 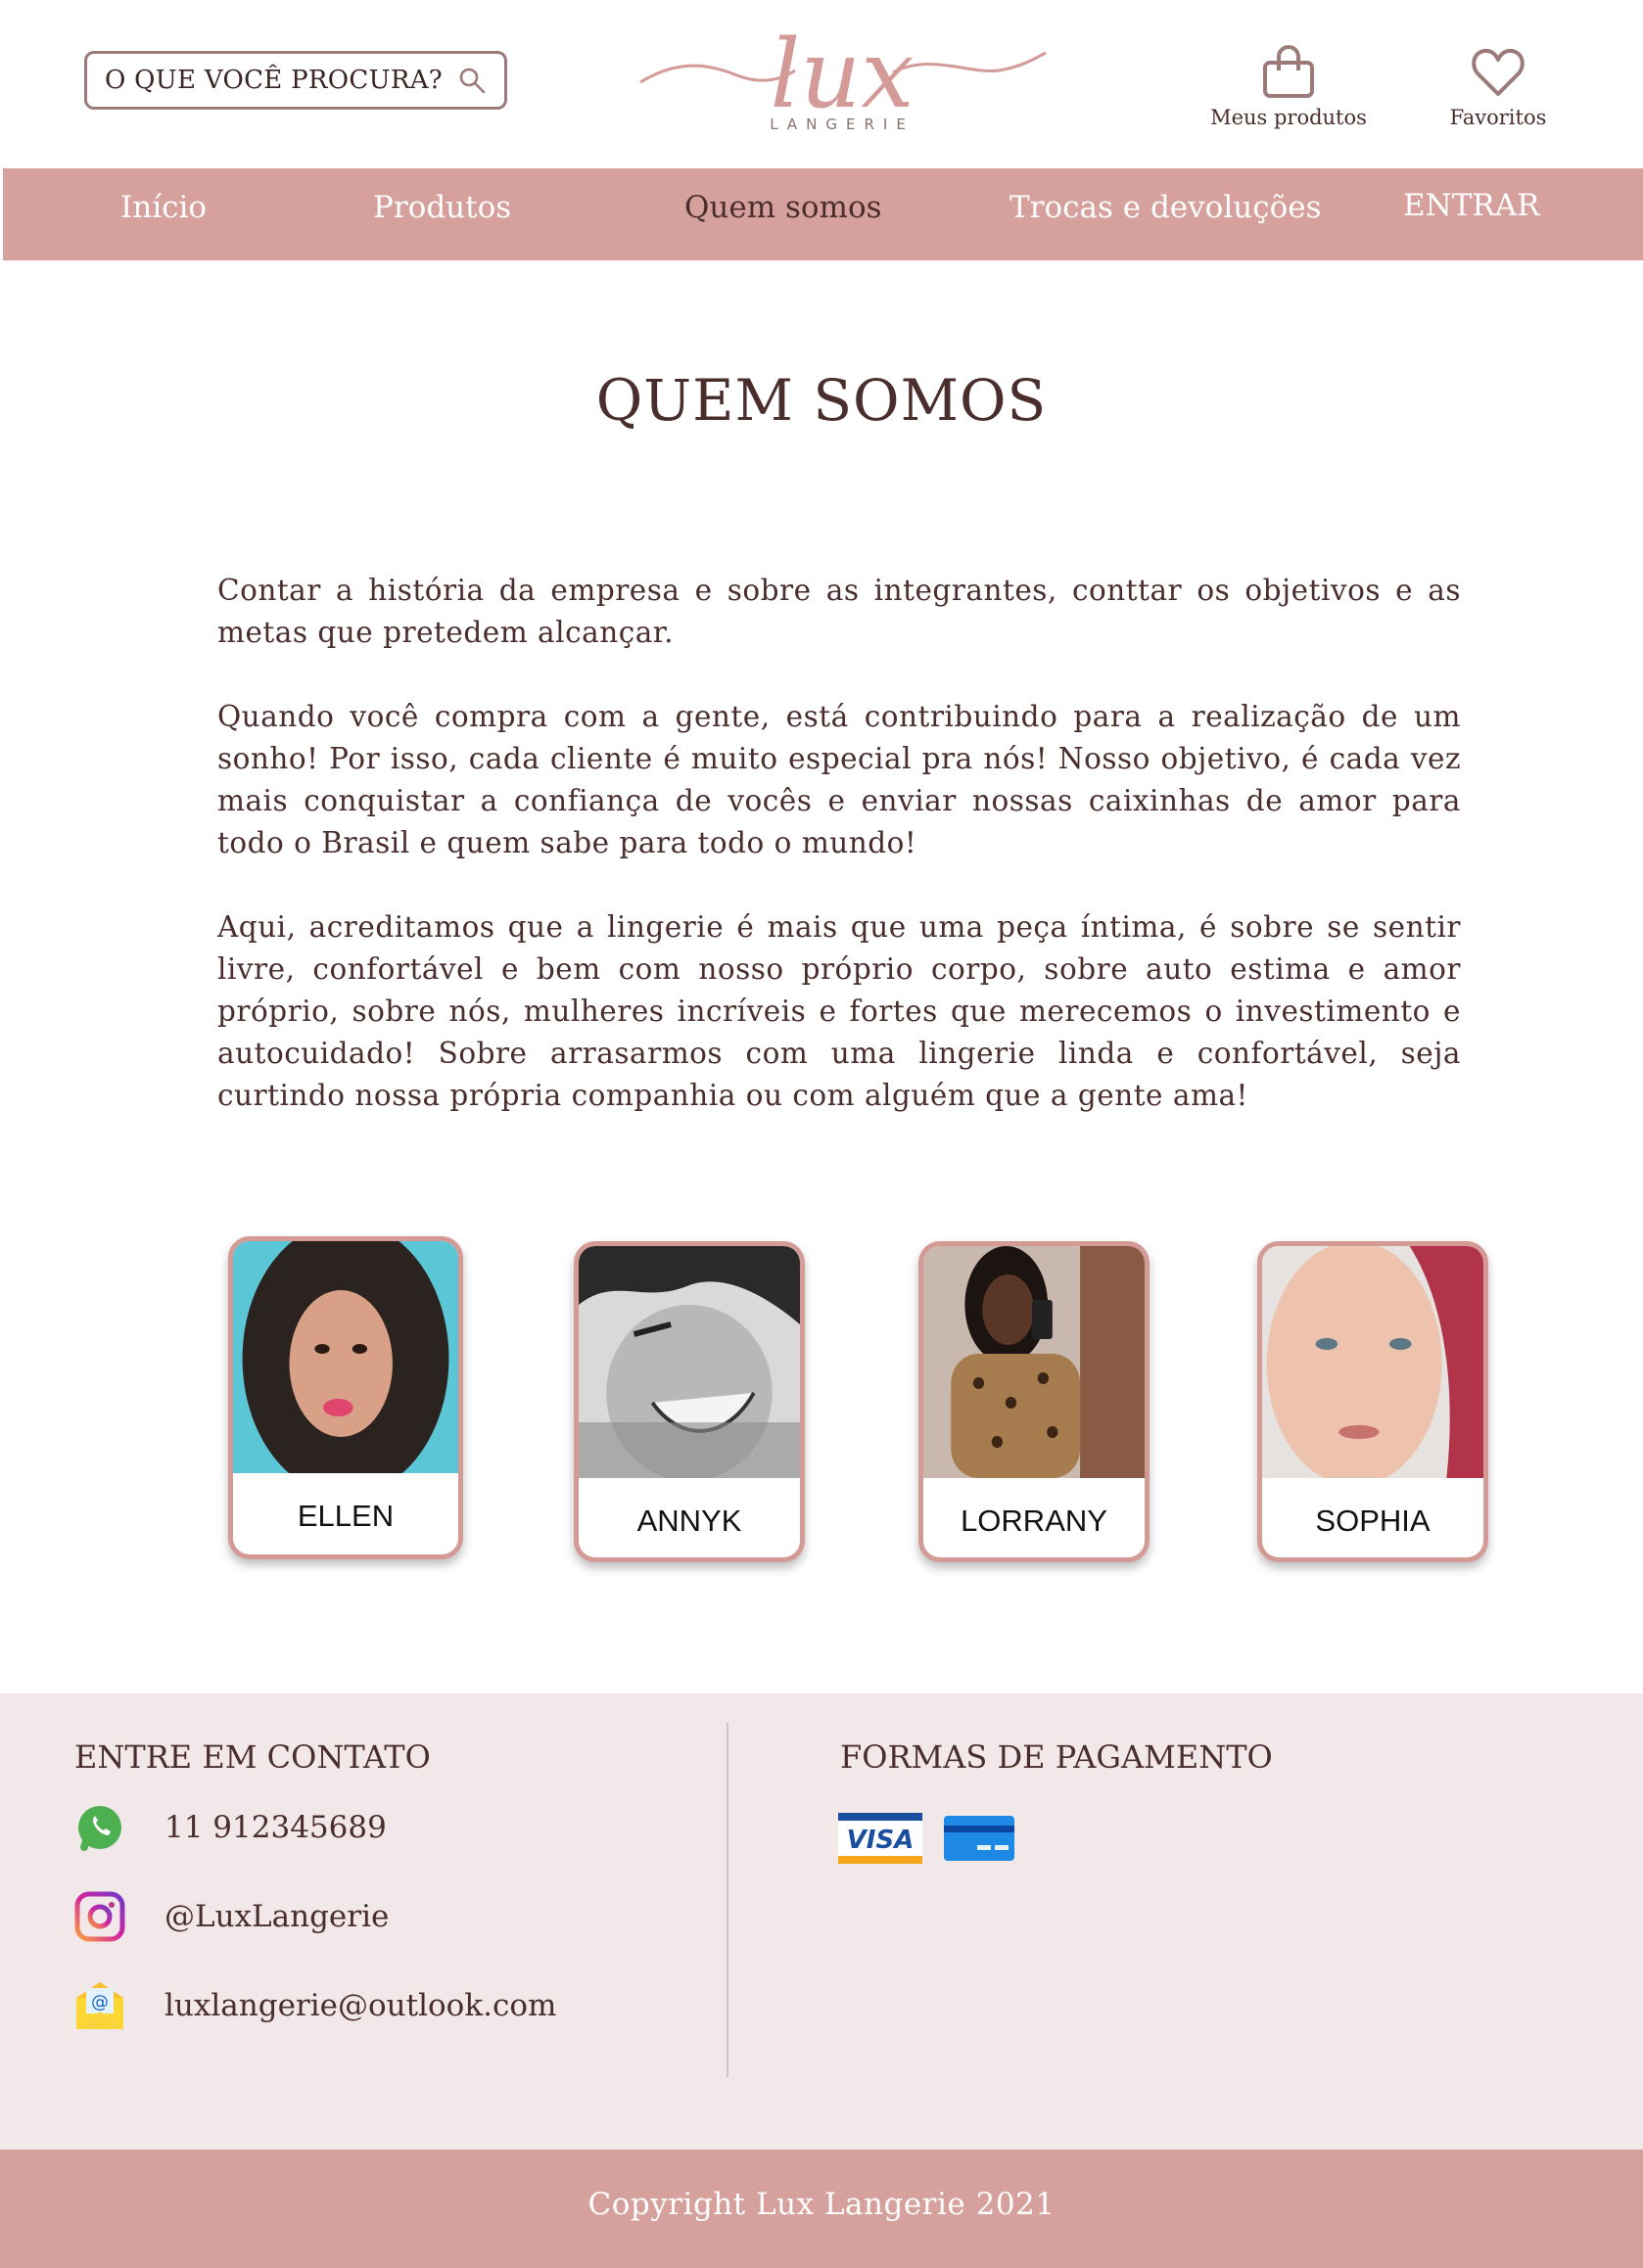 I want to click on contact-instagram: @LuxLangerie, so click(x=231, y=1916).